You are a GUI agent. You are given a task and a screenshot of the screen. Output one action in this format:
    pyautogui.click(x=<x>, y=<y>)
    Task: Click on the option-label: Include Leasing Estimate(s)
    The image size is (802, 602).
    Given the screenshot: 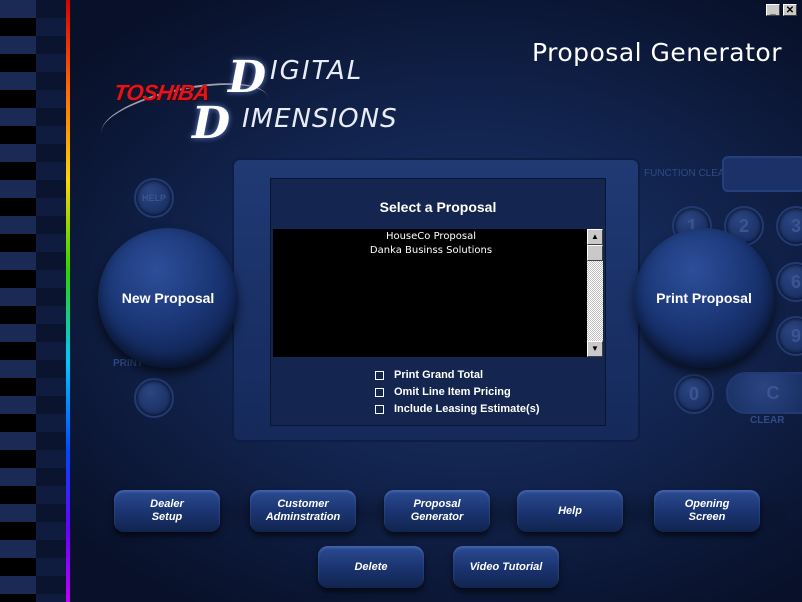 What is the action you would take?
    pyautogui.click(x=467, y=409)
    